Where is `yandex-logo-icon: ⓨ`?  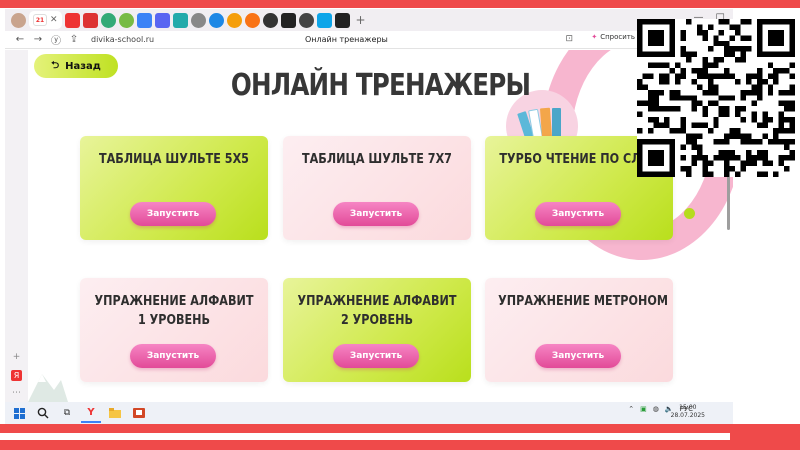 yandex-logo-icon: ⓨ is located at coordinates (56, 39).